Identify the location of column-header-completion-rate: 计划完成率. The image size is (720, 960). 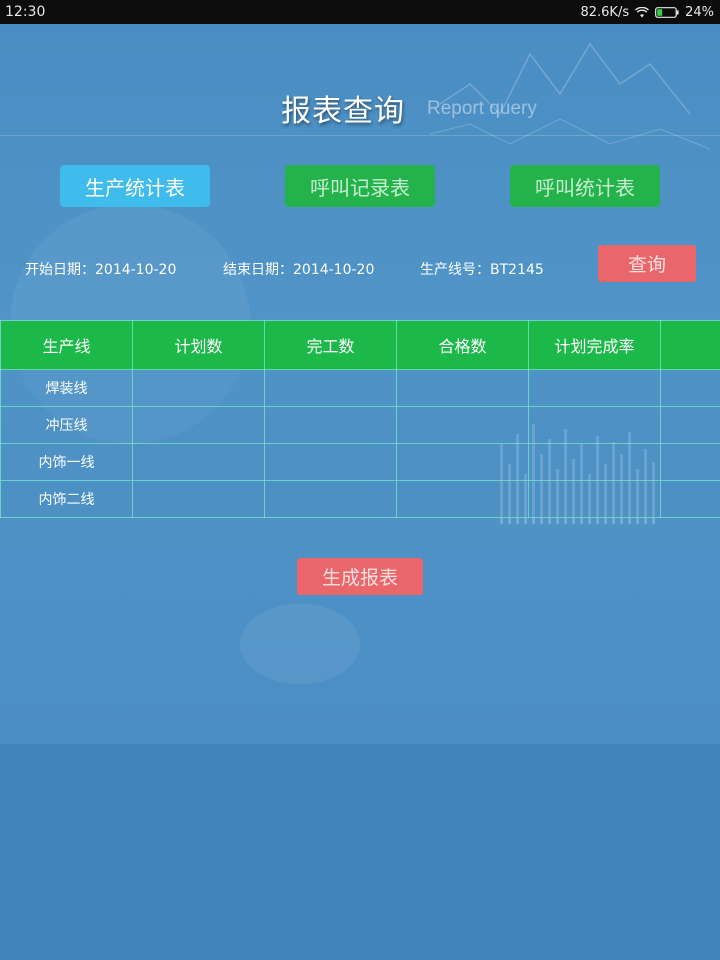
(594, 345).